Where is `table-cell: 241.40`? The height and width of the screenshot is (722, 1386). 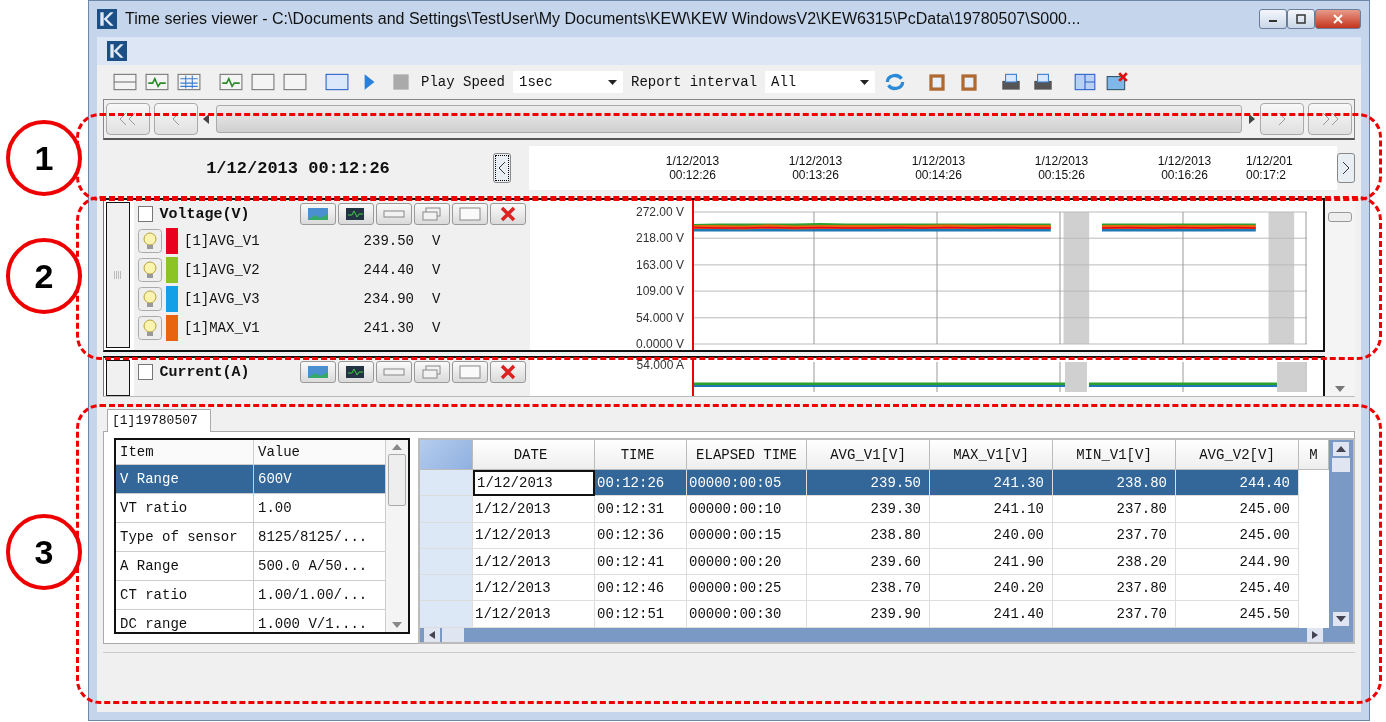
table-cell: 241.40 is located at coordinates (991, 614).